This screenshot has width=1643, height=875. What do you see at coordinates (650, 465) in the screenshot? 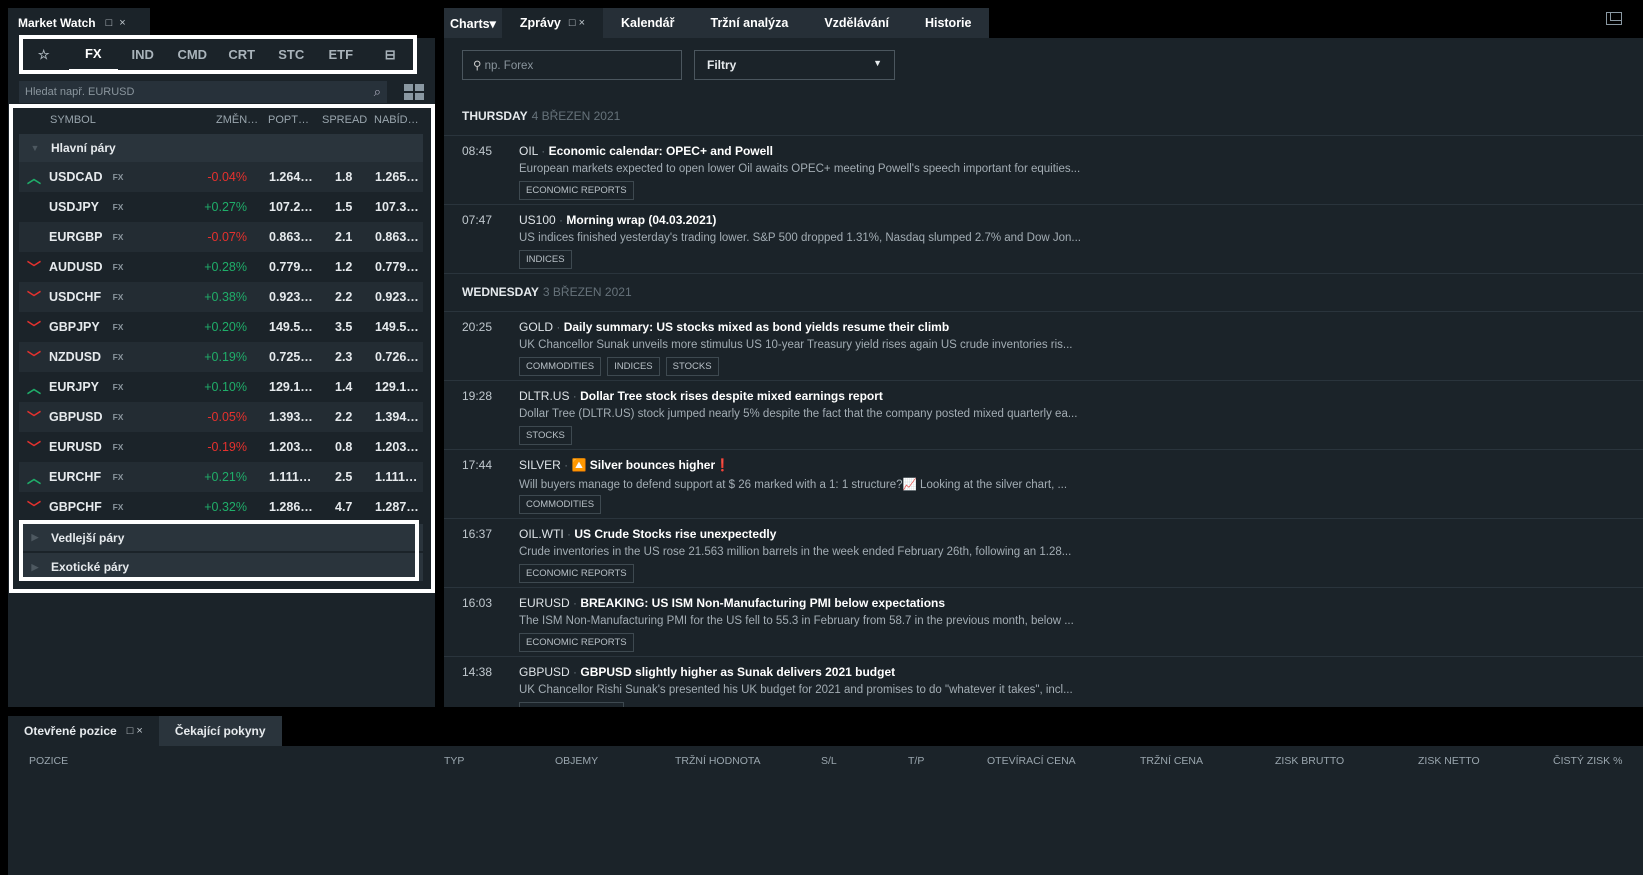
I see `news-headline: 🔼 Silver bounces higher❗` at bounding box center [650, 465].